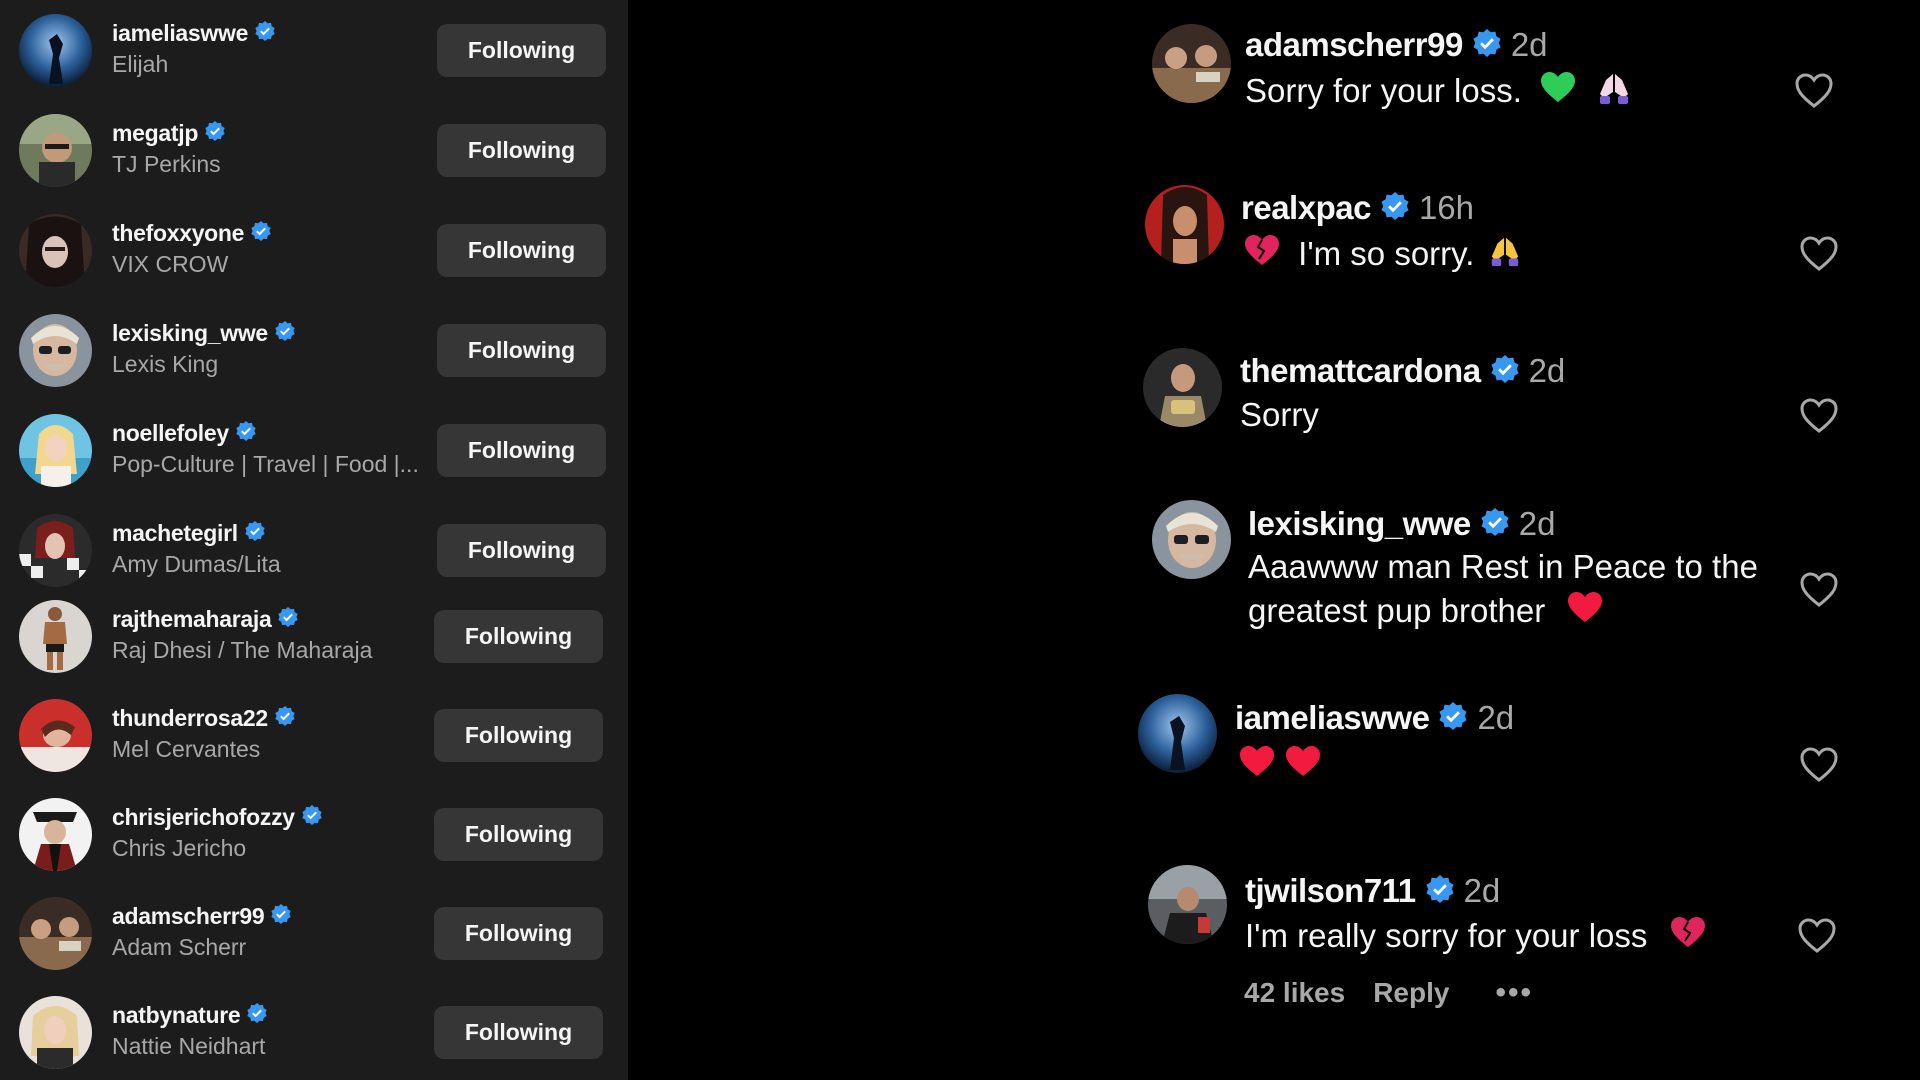  Describe the element at coordinates (190, 718) in the screenshot. I see `username-text: thunderrosa22` at that location.